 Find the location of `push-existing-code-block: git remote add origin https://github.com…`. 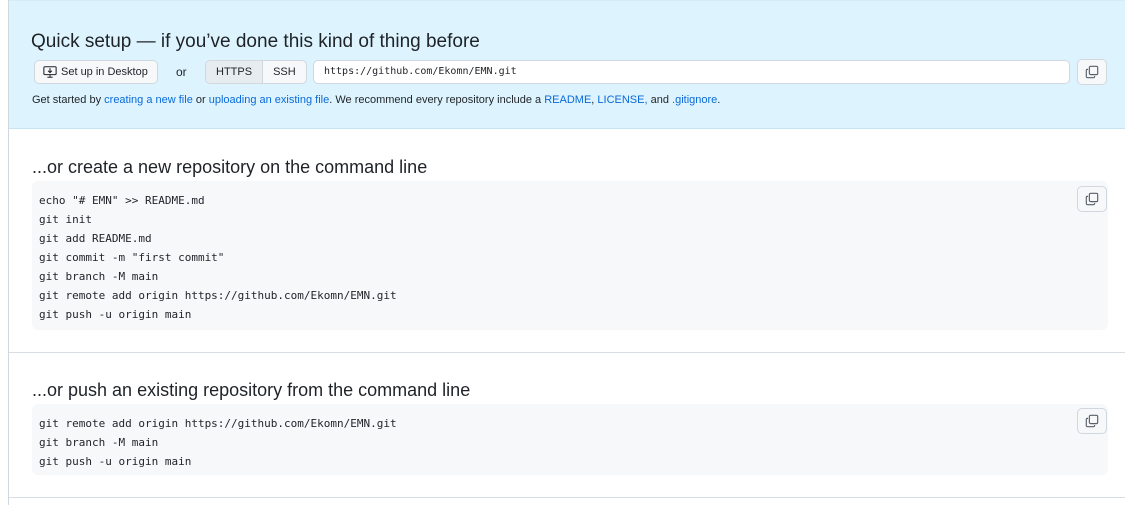

push-existing-code-block: git remote add origin https://github.com… is located at coordinates (570, 439).